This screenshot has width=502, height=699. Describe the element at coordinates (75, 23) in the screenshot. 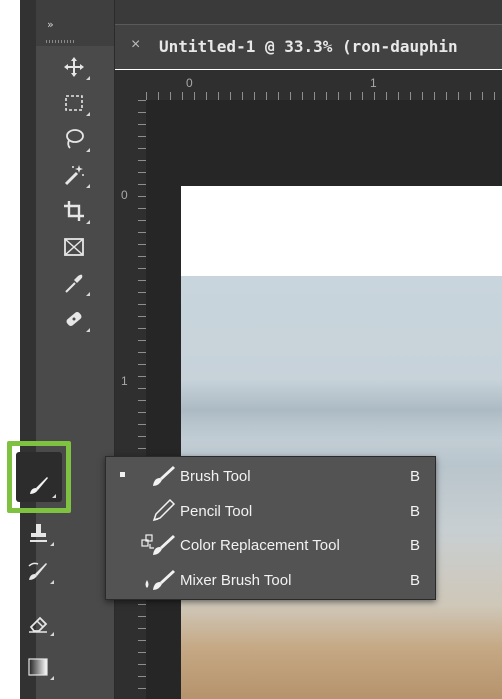

I see `tools-panel-header: »` at that location.